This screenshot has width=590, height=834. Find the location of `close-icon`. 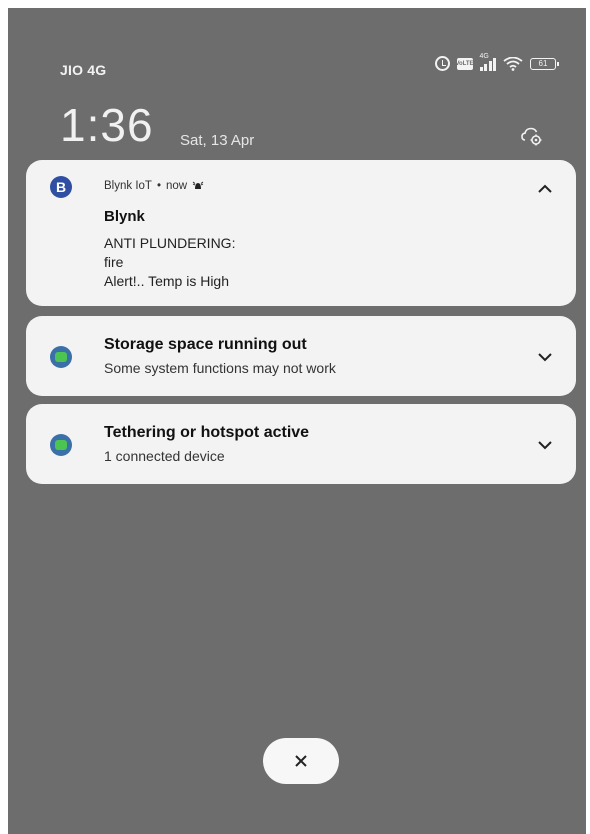

close-icon is located at coordinates (301, 761).